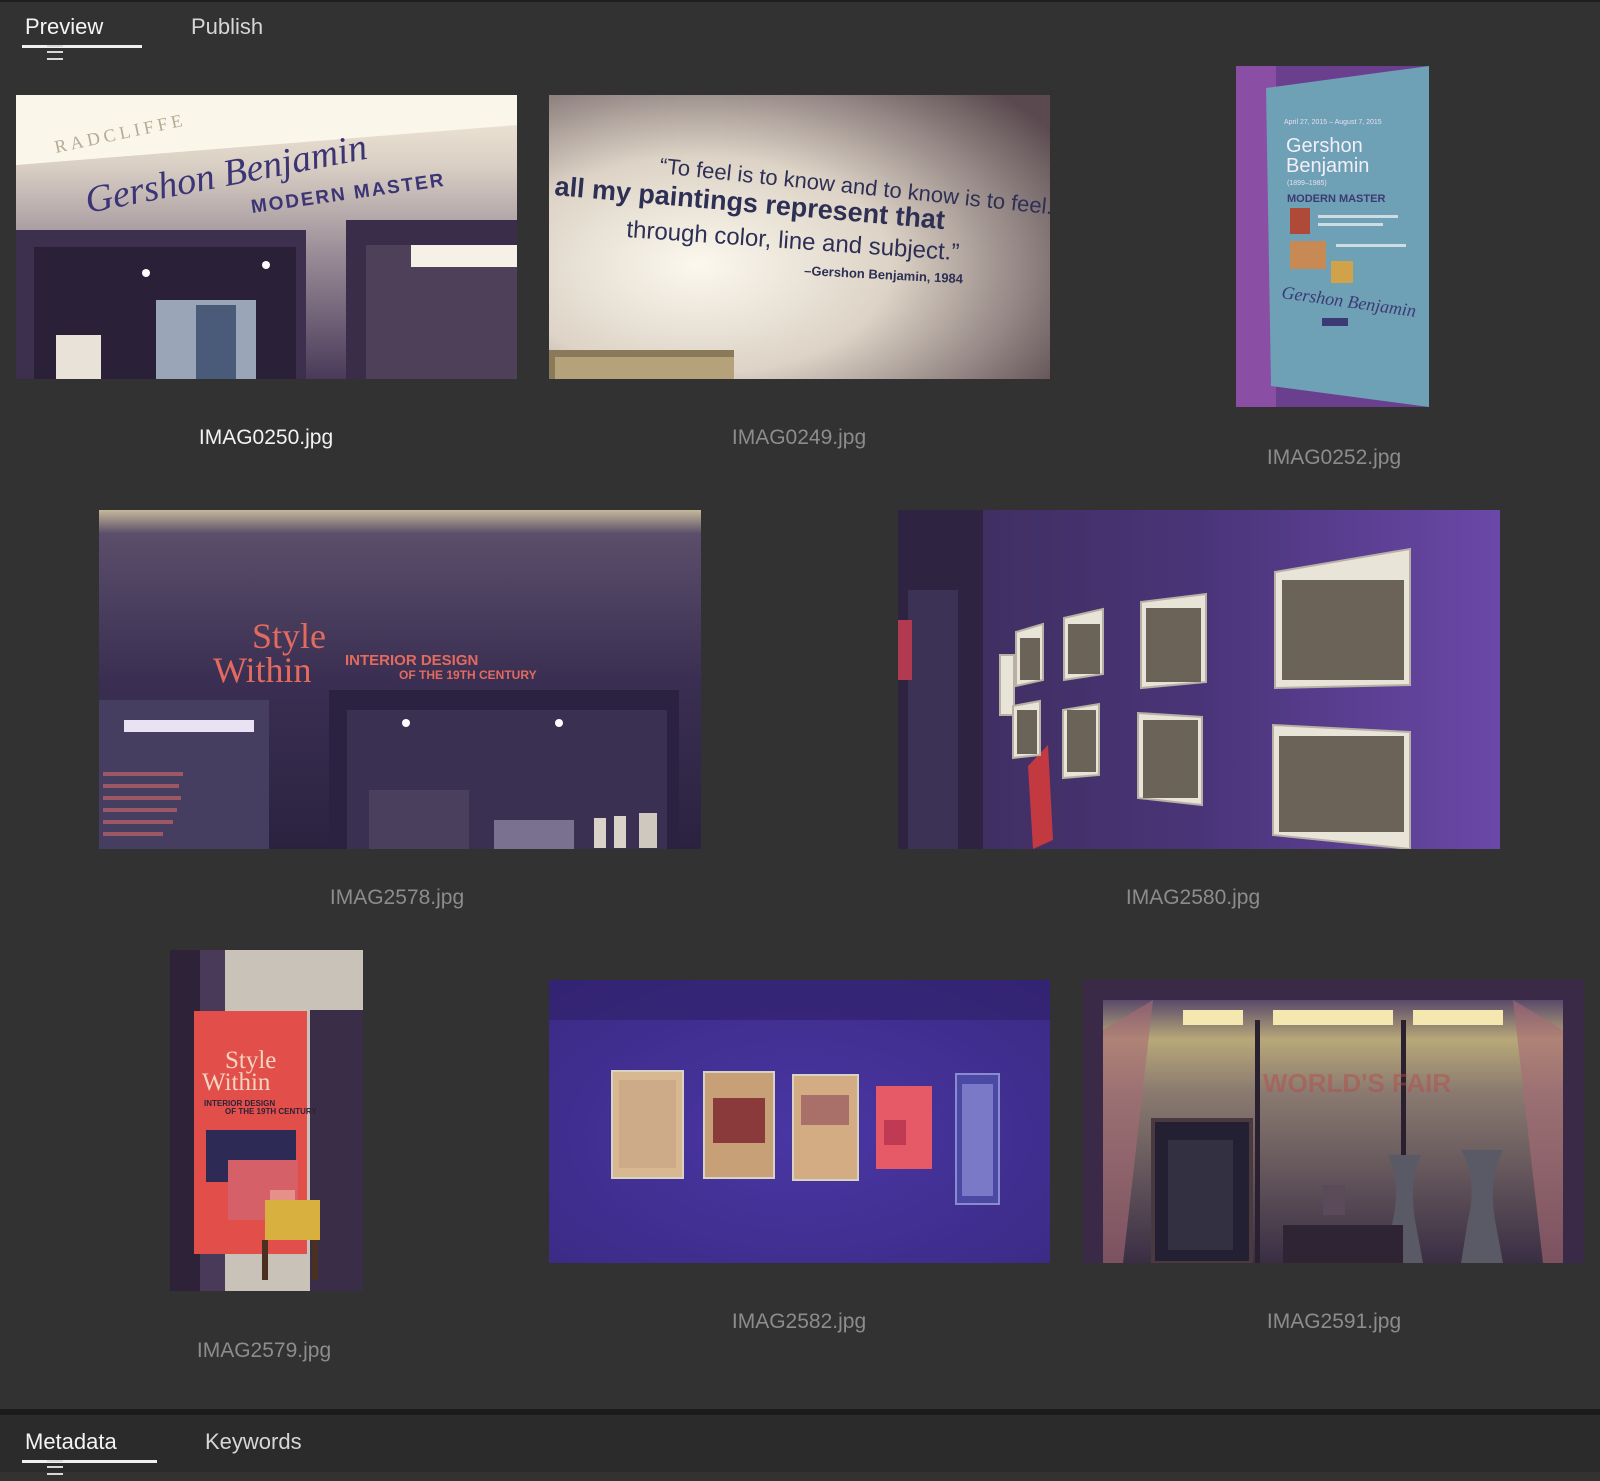 The height and width of the screenshot is (1481, 1600). Describe the element at coordinates (800, 1442) in the screenshot. I see `bottom-tab-bar: Metadata Keywords` at that location.